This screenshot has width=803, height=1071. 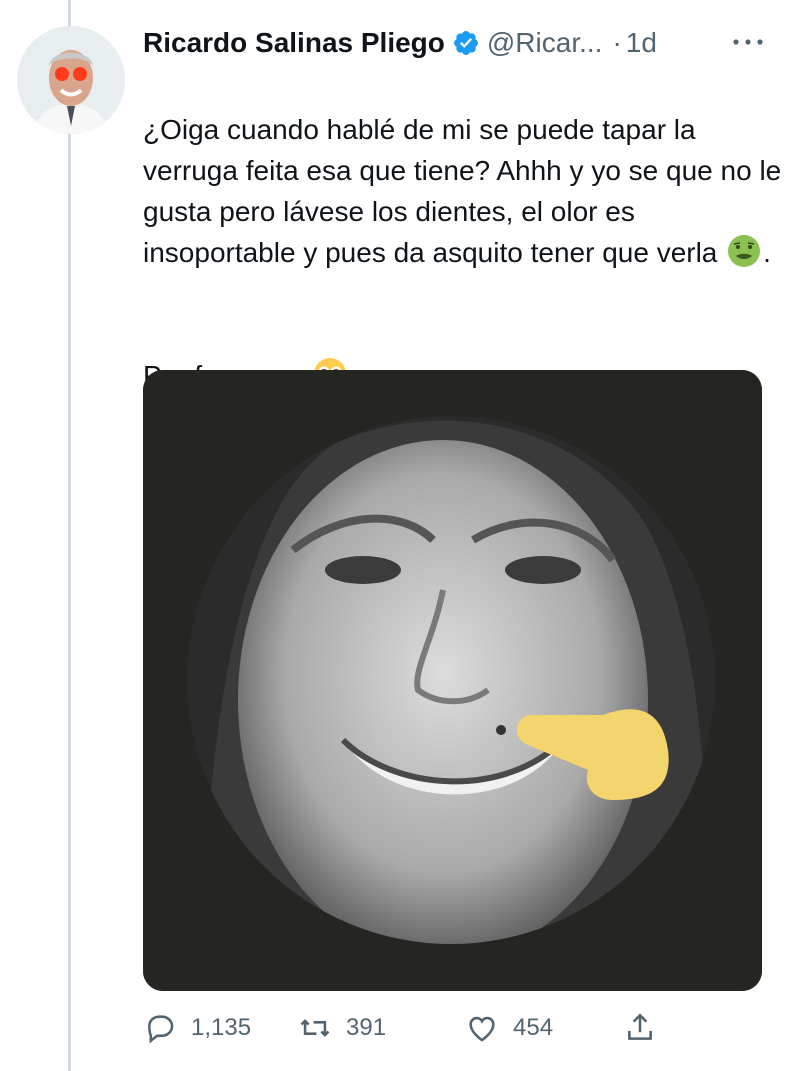 What do you see at coordinates (315, 1028) in the screenshot?
I see `retweet-icon` at bounding box center [315, 1028].